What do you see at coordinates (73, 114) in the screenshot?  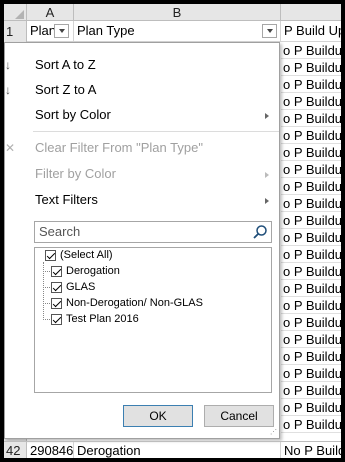 I see `sort-by-color-label: Sort by Color` at bounding box center [73, 114].